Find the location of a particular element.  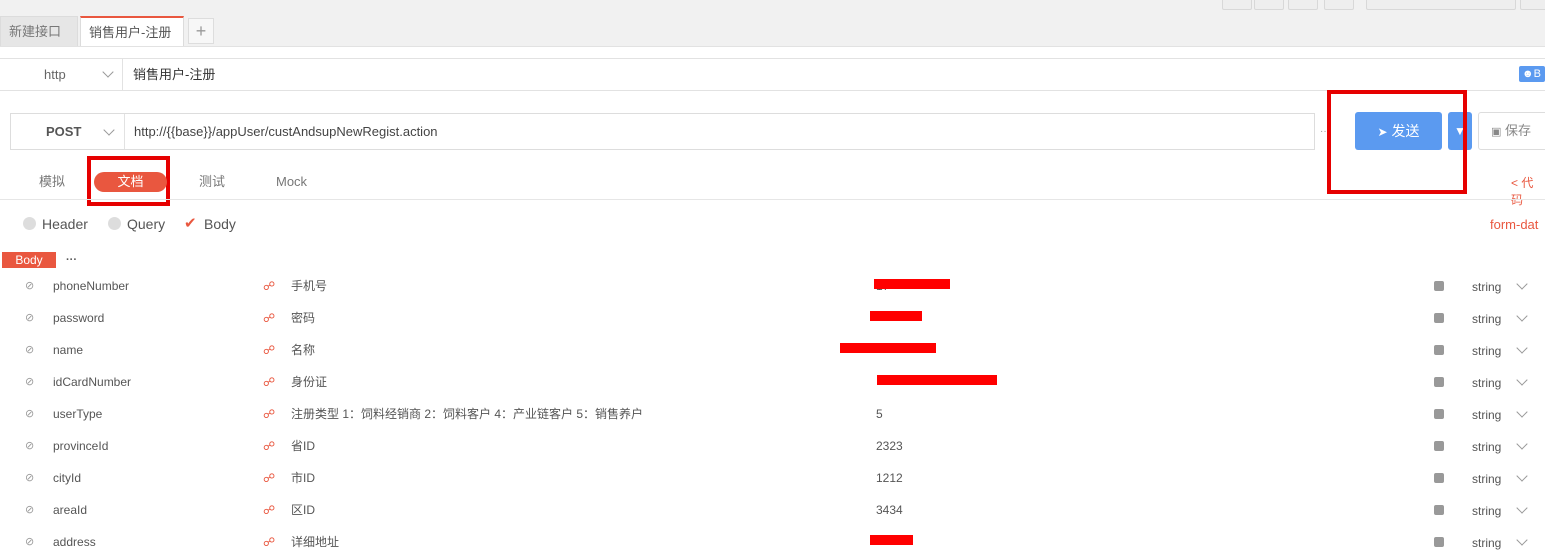

param-desc: 密码 is located at coordinates (303, 318).